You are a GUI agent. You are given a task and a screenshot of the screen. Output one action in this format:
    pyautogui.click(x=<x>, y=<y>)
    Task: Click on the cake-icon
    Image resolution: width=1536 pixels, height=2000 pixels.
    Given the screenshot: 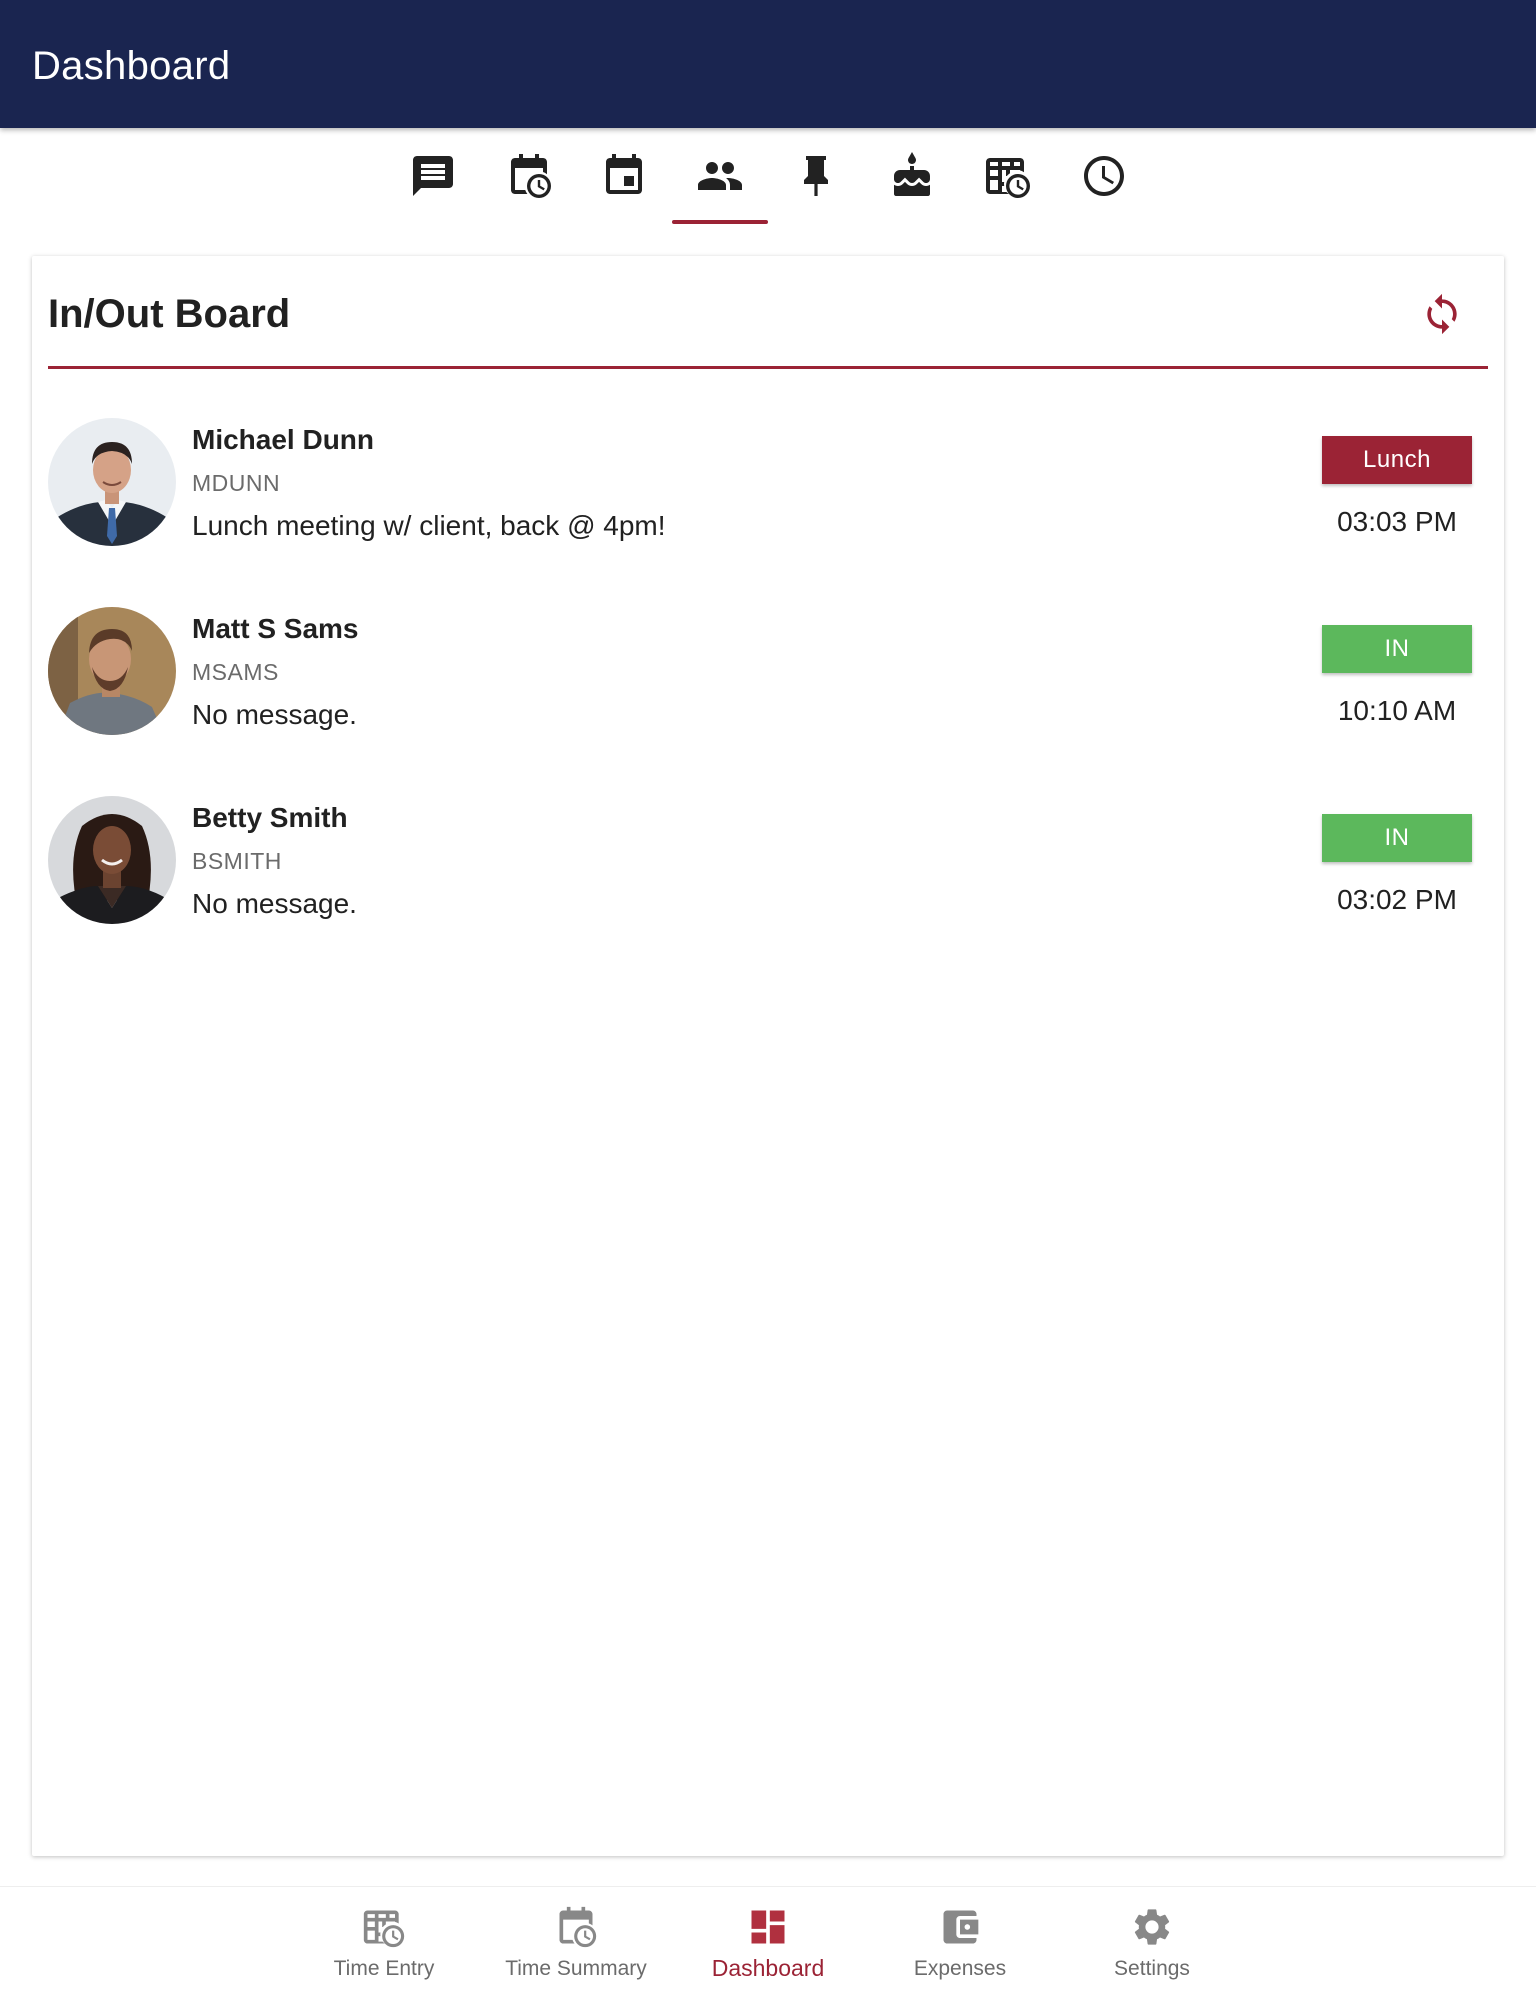 What is the action you would take?
    pyautogui.click(x=912, y=174)
    